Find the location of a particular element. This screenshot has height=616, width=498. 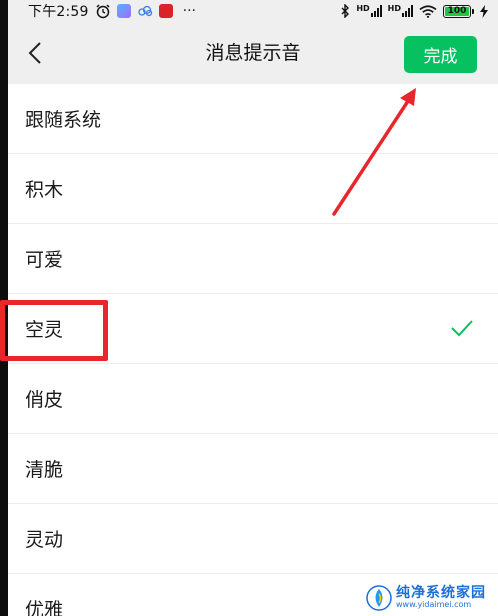

ringtone-item: 积木 is located at coordinates (253, 189).